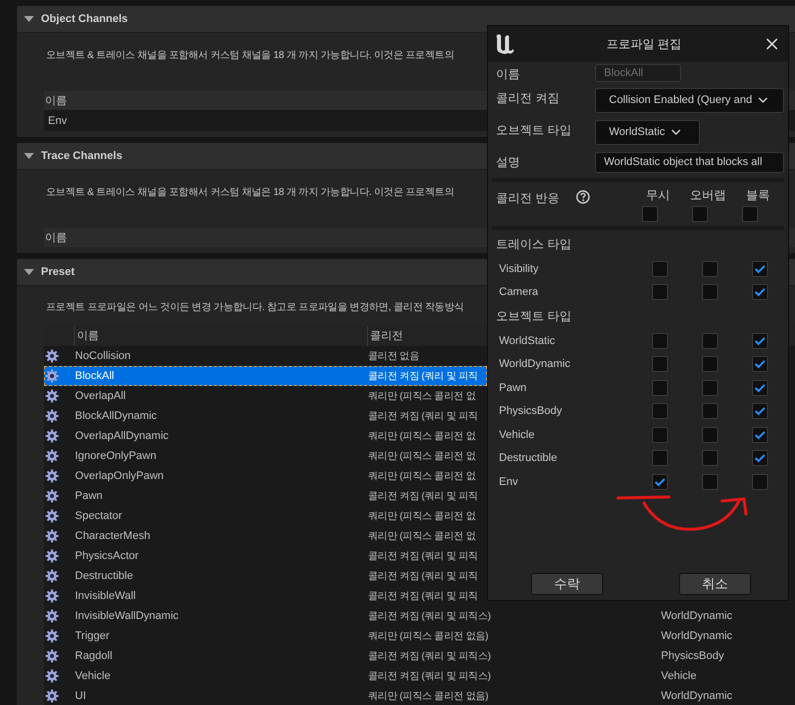 The image size is (795, 705). Describe the element at coordinates (508, 74) in the screenshot. I see `field-label: 이름` at that location.